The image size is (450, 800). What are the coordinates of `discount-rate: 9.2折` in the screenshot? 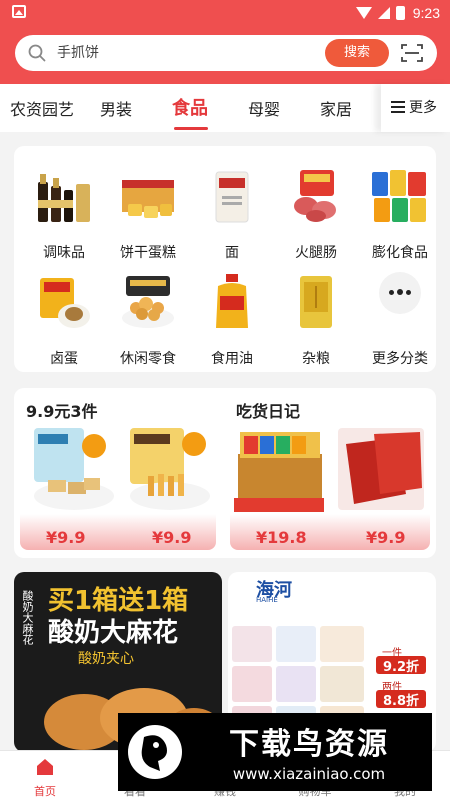 It's located at (401, 665).